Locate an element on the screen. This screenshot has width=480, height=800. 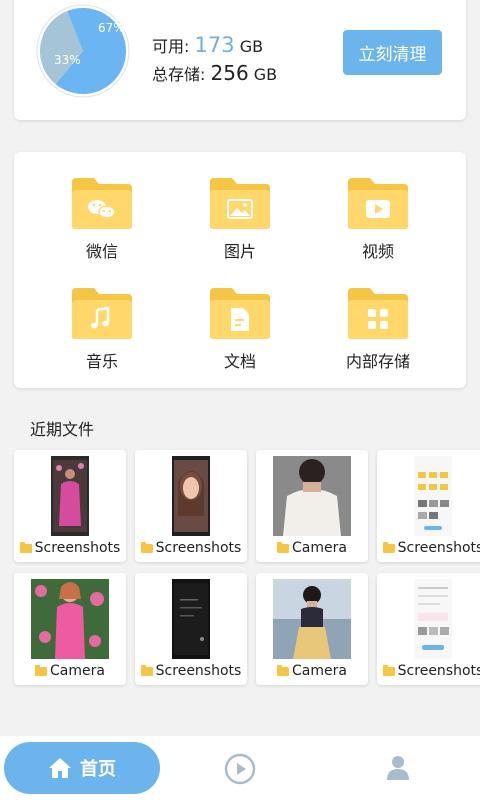
pie-free-label: 33% is located at coordinates (67, 60).